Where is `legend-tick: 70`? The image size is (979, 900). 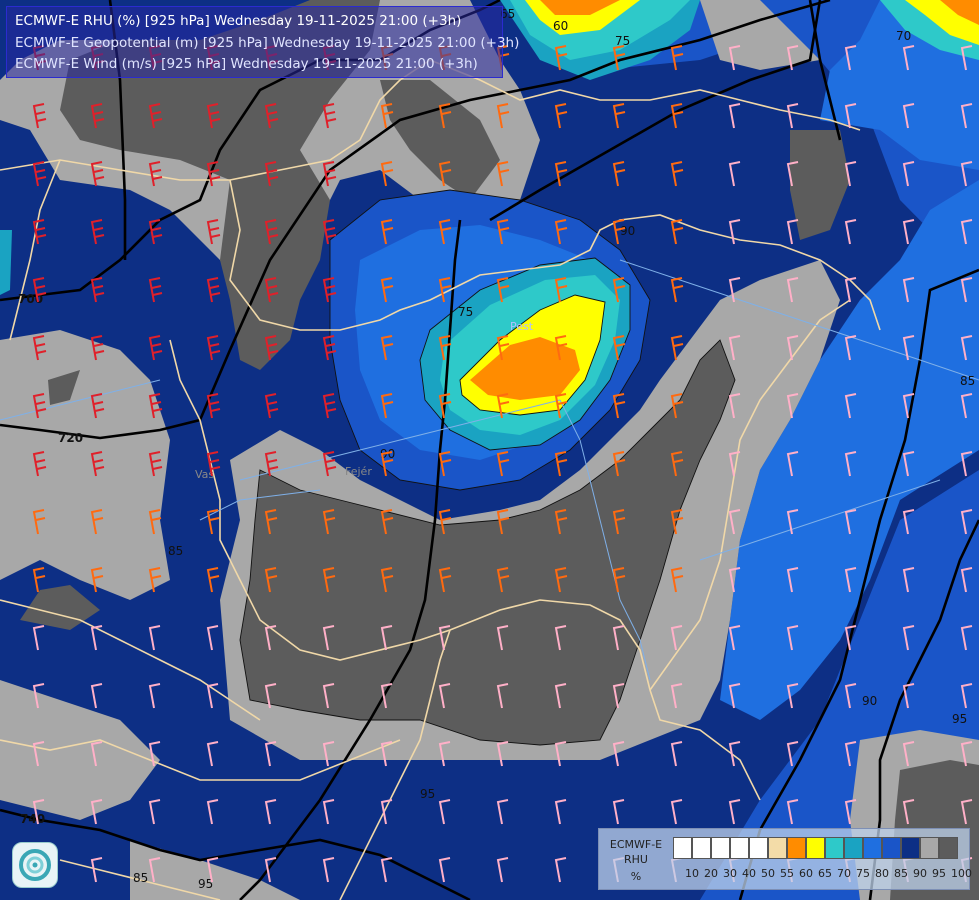
legend-tick: 70 is located at coordinates (844, 873).